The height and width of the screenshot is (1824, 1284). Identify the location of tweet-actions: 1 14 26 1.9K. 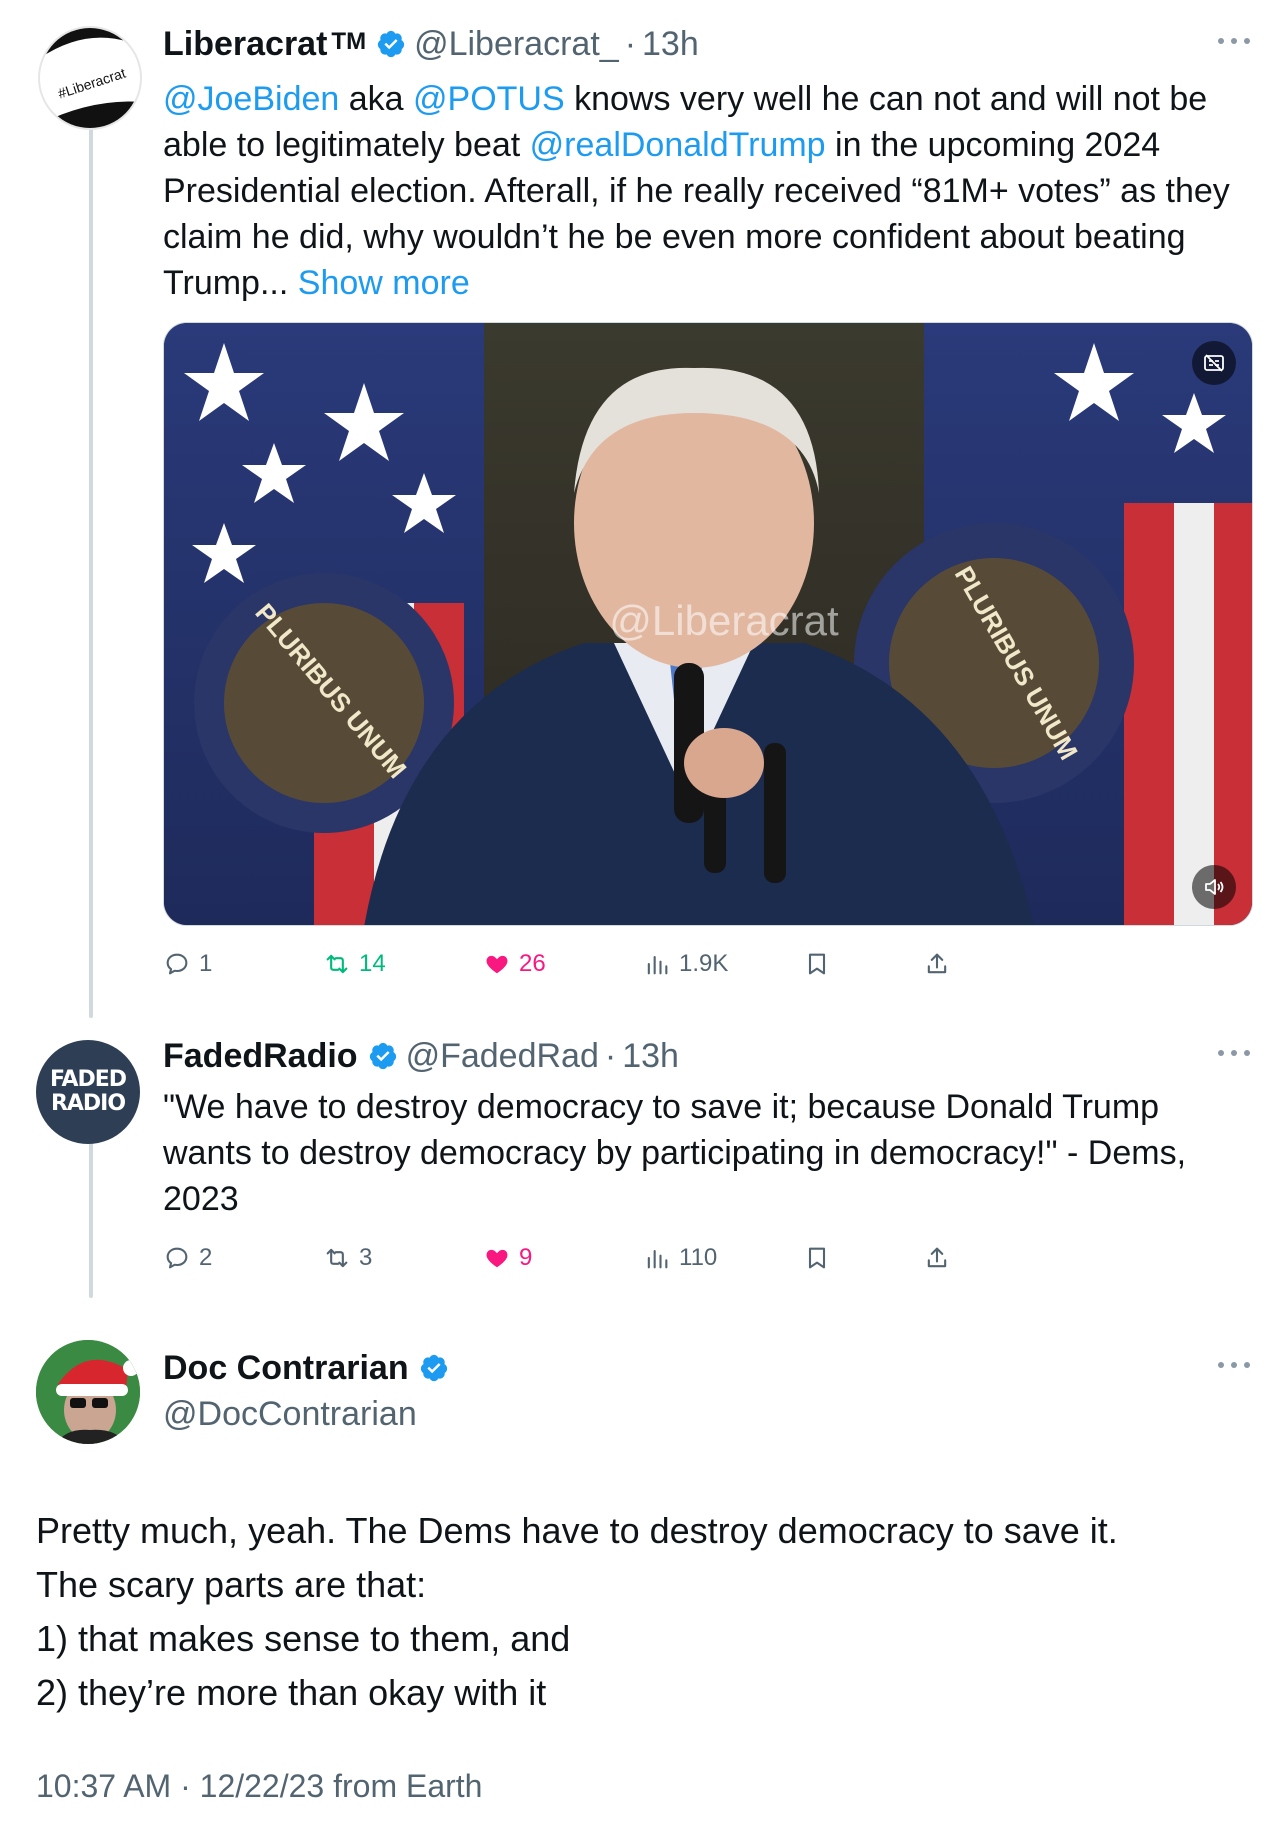
(708, 964).